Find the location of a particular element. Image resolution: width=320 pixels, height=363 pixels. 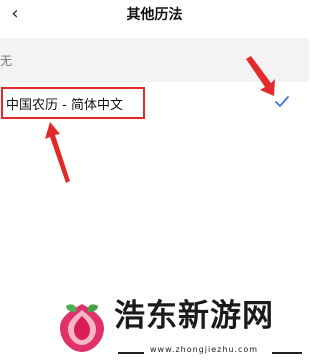

highlight-box is located at coordinates (73, 103).